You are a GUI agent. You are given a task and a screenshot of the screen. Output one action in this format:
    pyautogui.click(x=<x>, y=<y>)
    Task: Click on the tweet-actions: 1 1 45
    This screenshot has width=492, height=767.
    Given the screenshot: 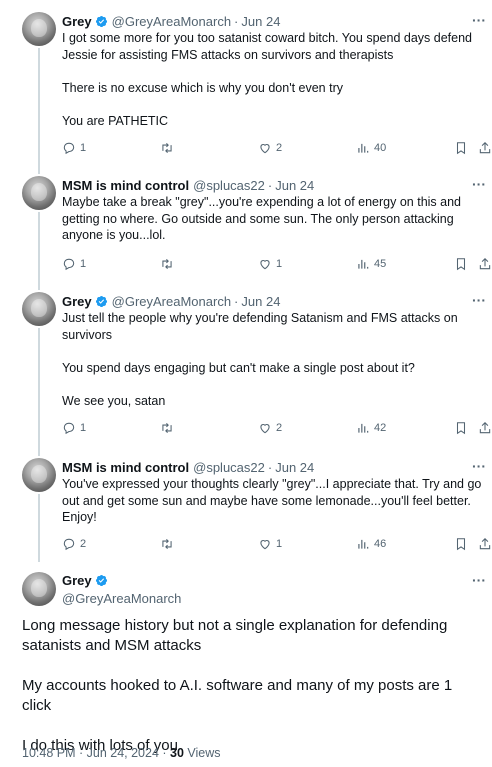 What is the action you would take?
    pyautogui.click(x=277, y=264)
    